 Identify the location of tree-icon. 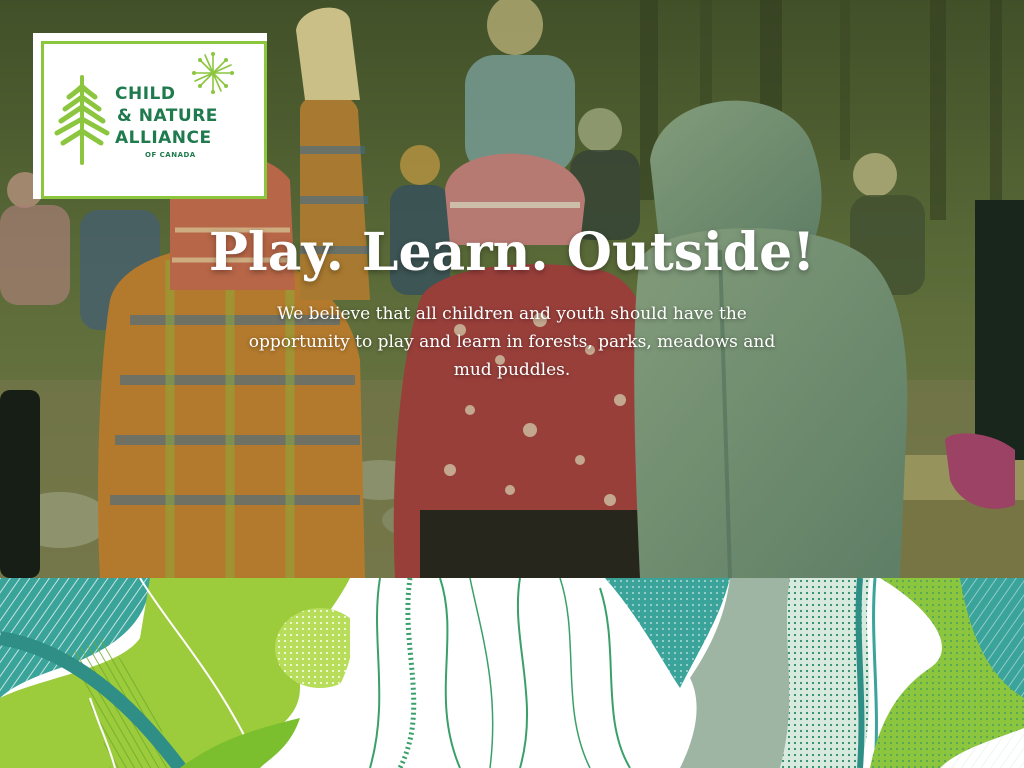
(82, 120).